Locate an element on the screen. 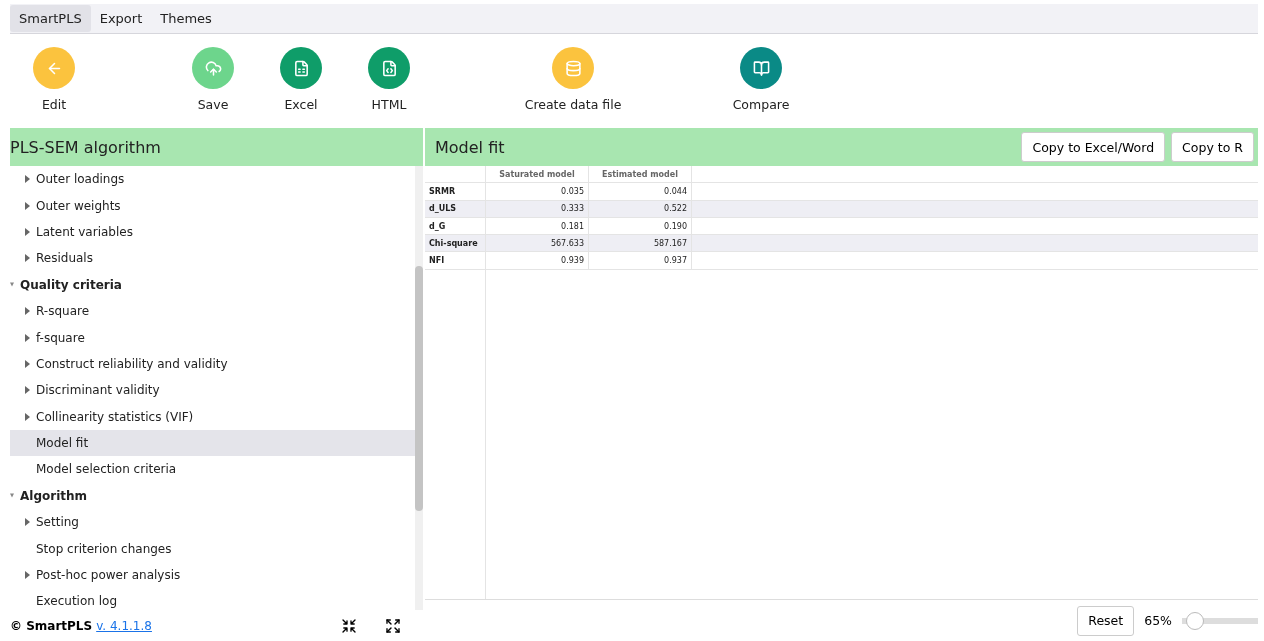  code-file-icon is located at coordinates (389, 68).